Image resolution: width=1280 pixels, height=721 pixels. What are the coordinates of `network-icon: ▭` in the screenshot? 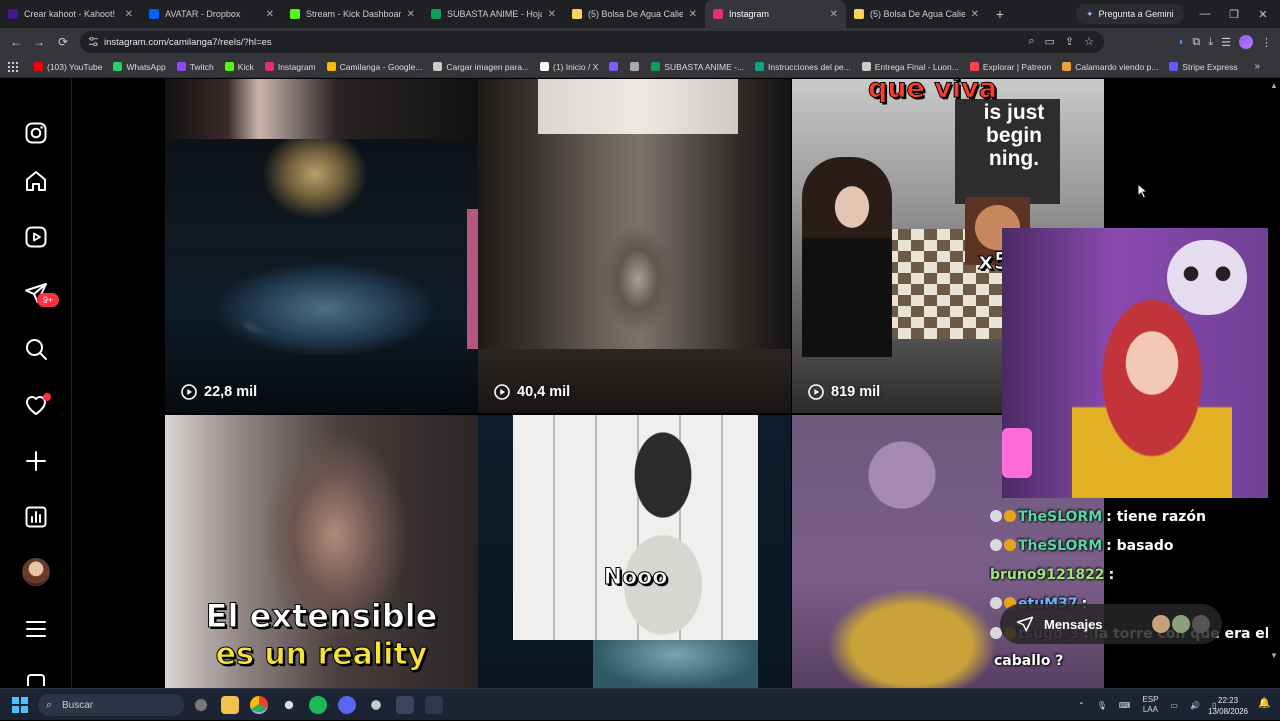 It's located at (1174, 705).